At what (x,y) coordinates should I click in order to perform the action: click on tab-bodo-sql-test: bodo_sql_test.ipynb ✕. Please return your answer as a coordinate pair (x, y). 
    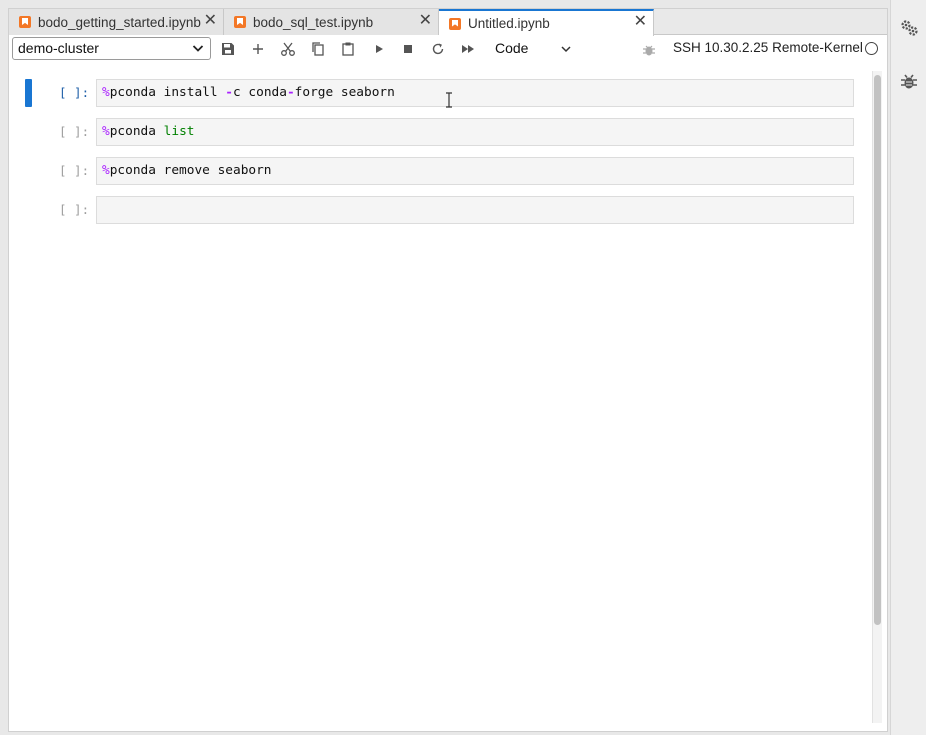
    Looking at the image, I should click on (331, 22).